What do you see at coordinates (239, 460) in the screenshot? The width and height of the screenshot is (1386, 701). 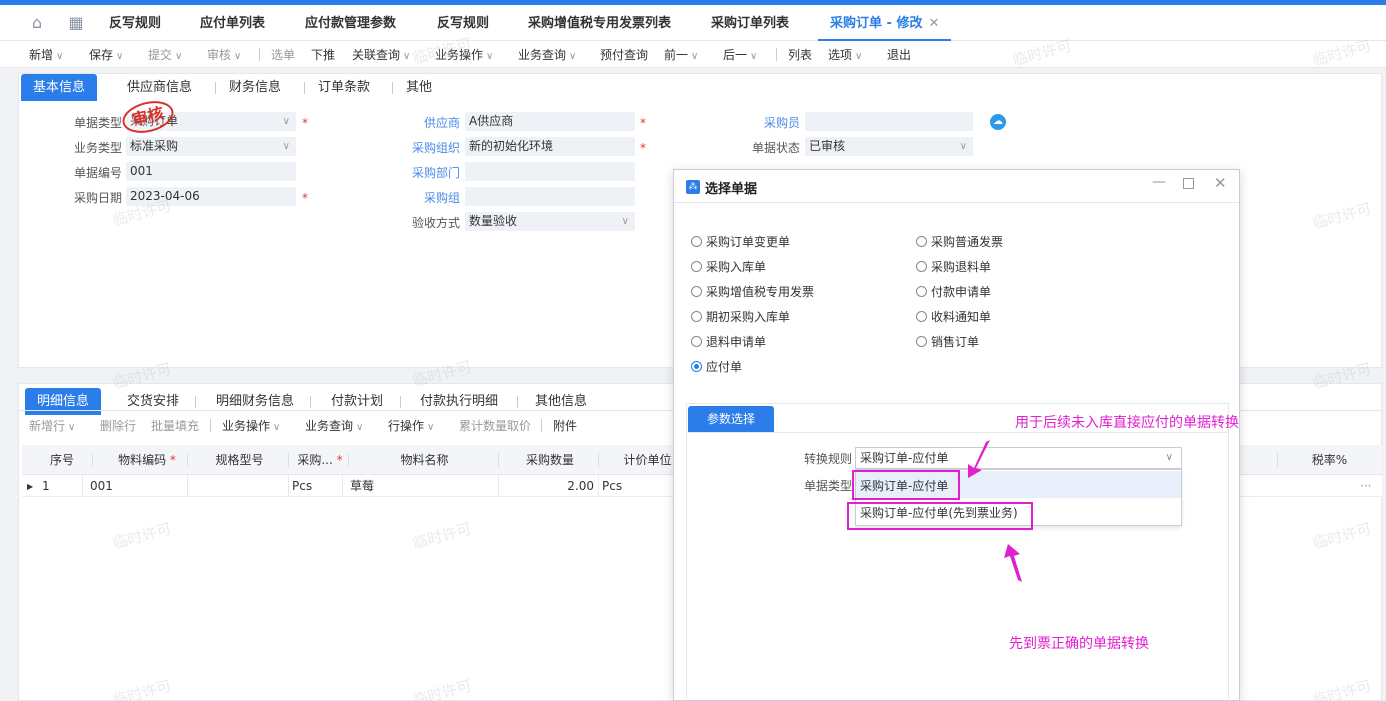 I see `col-spec: 规格型号` at bounding box center [239, 460].